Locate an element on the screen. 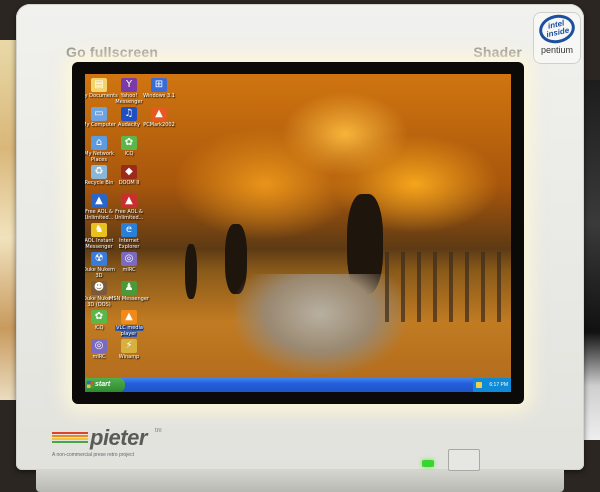 This screenshot has width=600, height=492. duke-nukem-dos-icon: ☻ is located at coordinates (99, 288).